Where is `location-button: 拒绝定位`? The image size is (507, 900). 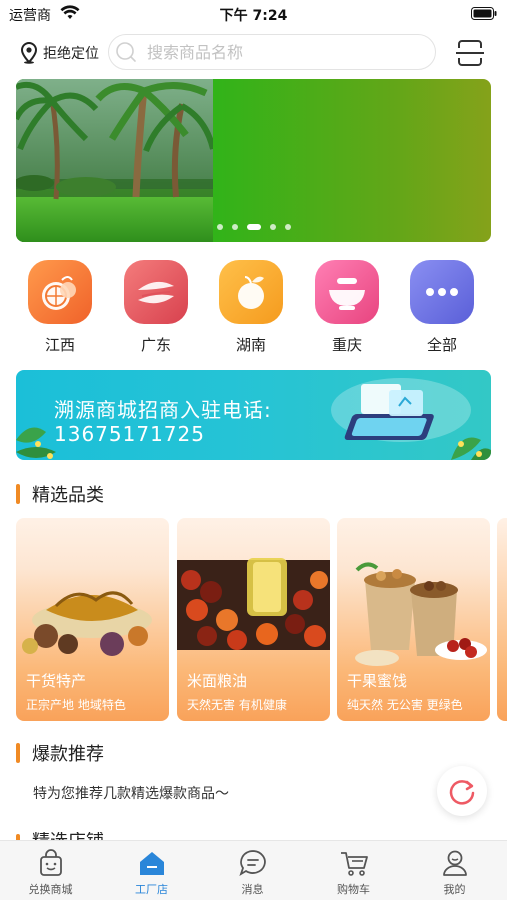 location-button: 拒绝定位 is located at coordinates (59, 53).